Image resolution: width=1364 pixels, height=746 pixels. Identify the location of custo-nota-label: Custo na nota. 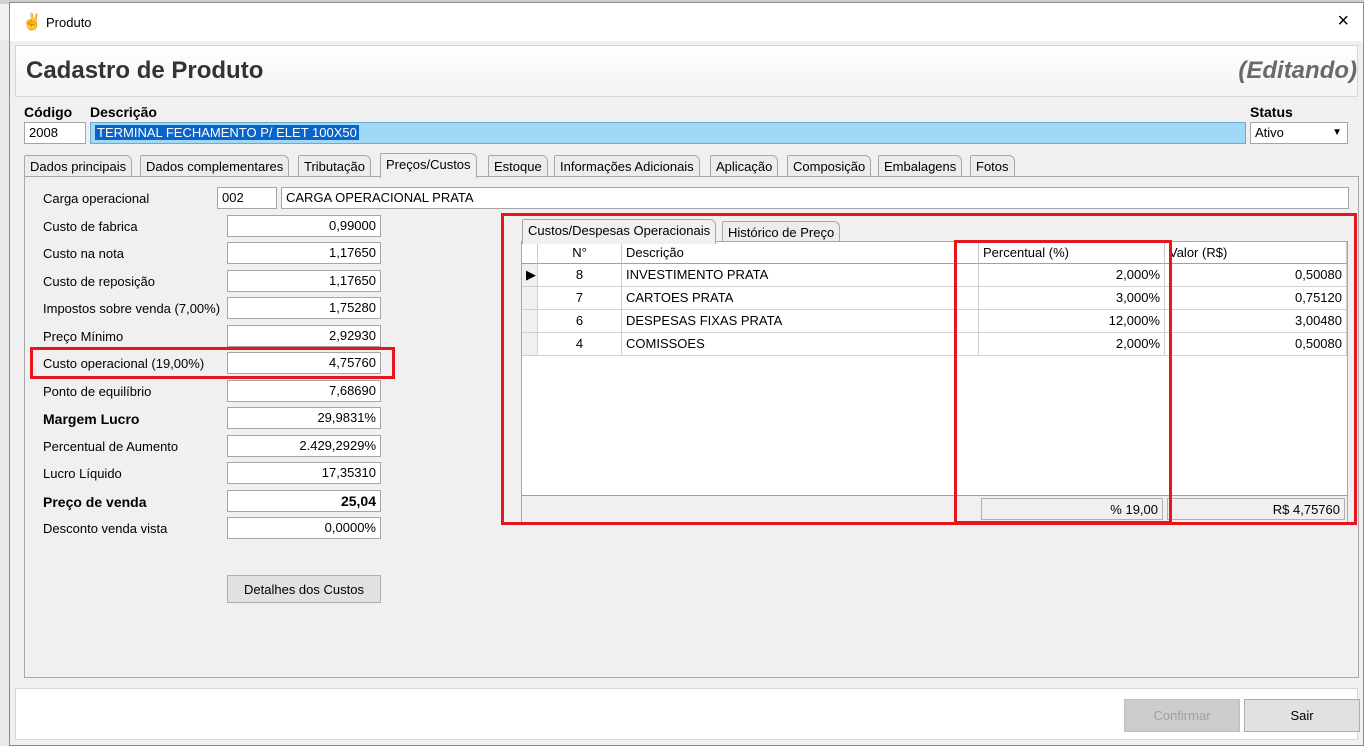
(83, 253).